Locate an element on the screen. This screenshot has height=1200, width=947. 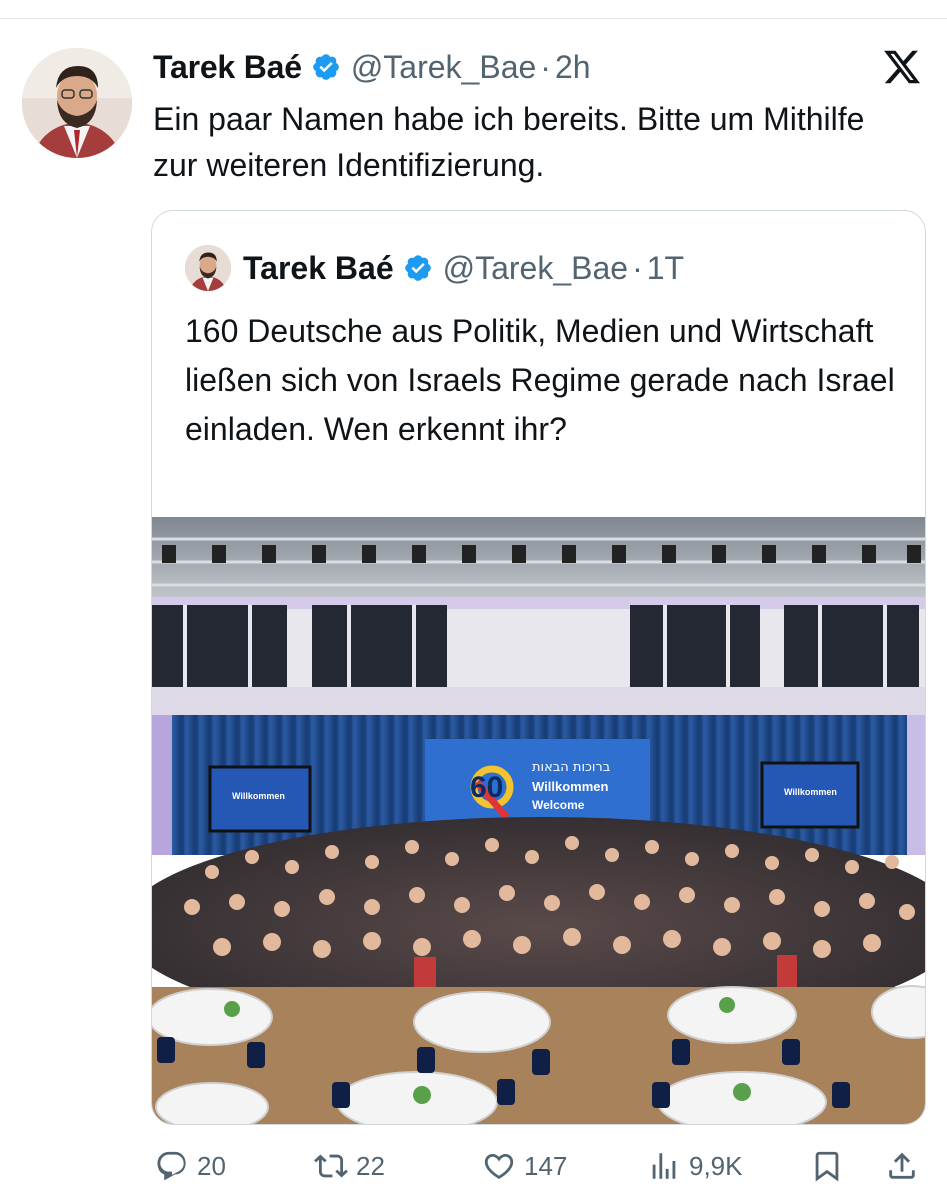
screen-right-text: Willkommen is located at coordinates (810, 792).